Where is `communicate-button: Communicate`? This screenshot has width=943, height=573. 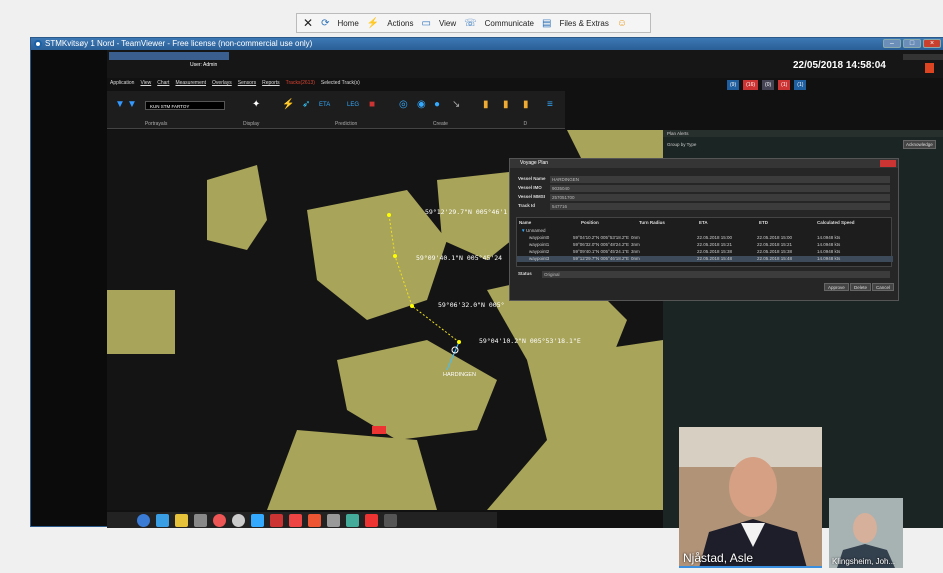
communicate-button: Communicate is located at coordinates (509, 23).